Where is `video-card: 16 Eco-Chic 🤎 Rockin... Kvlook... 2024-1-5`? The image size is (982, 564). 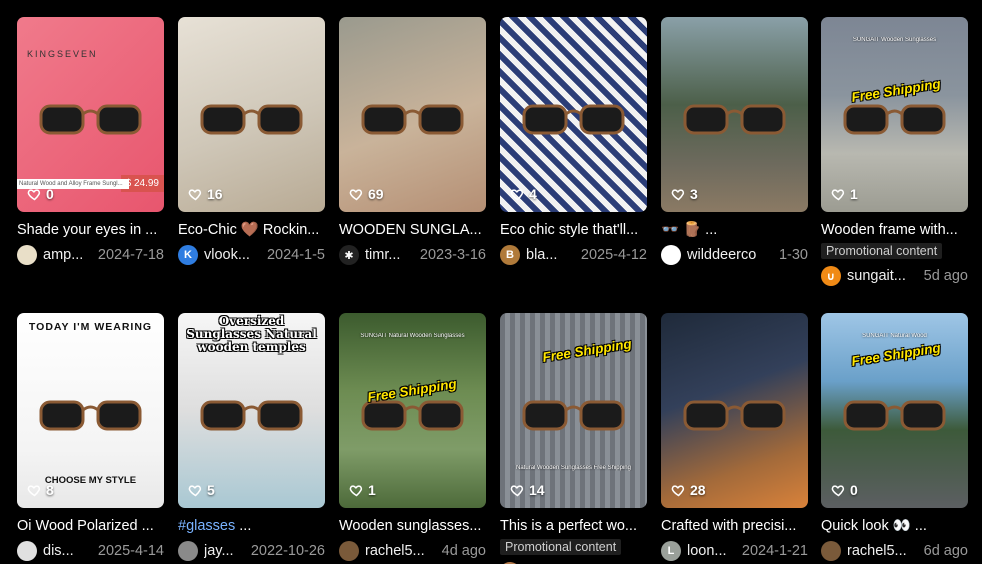
video-card: 16 Eco-Chic 🤎 Rockin... Kvlook... 2024-1-5 is located at coordinates (251, 141).